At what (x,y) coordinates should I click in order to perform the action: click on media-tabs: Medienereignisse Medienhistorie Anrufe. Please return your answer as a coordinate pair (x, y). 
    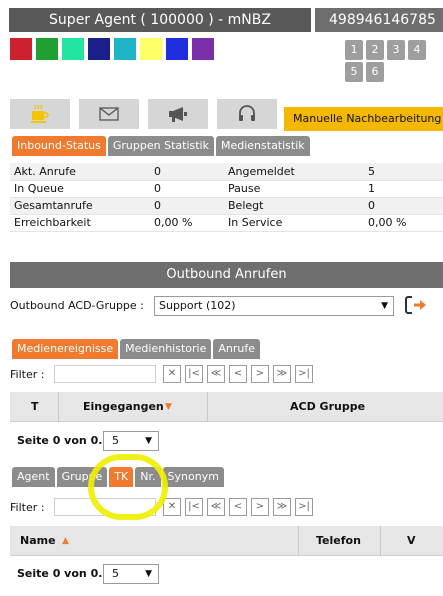
    Looking at the image, I should click on (136, 349).